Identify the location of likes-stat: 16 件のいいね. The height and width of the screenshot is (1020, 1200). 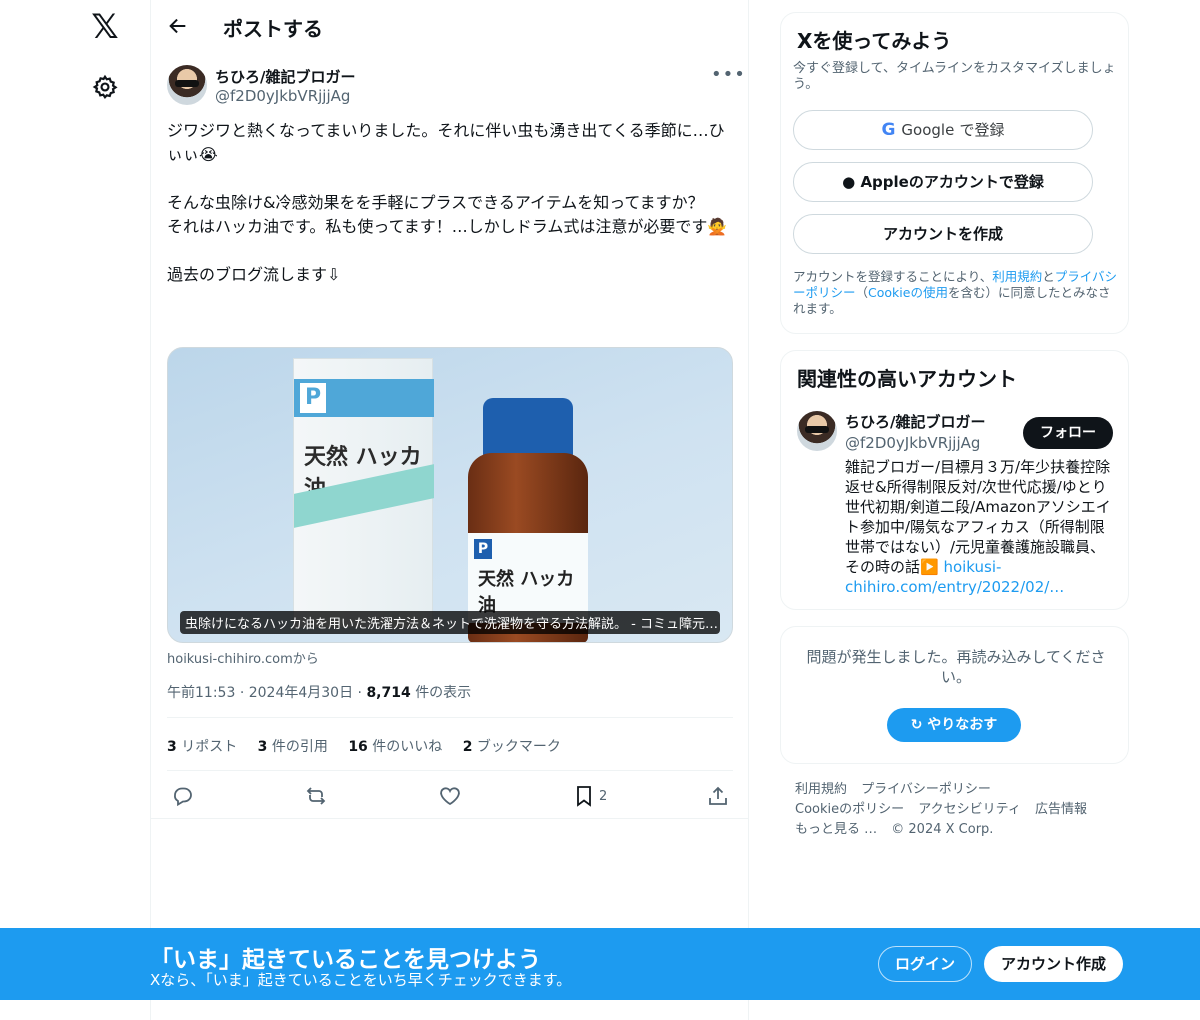
(395, 747).